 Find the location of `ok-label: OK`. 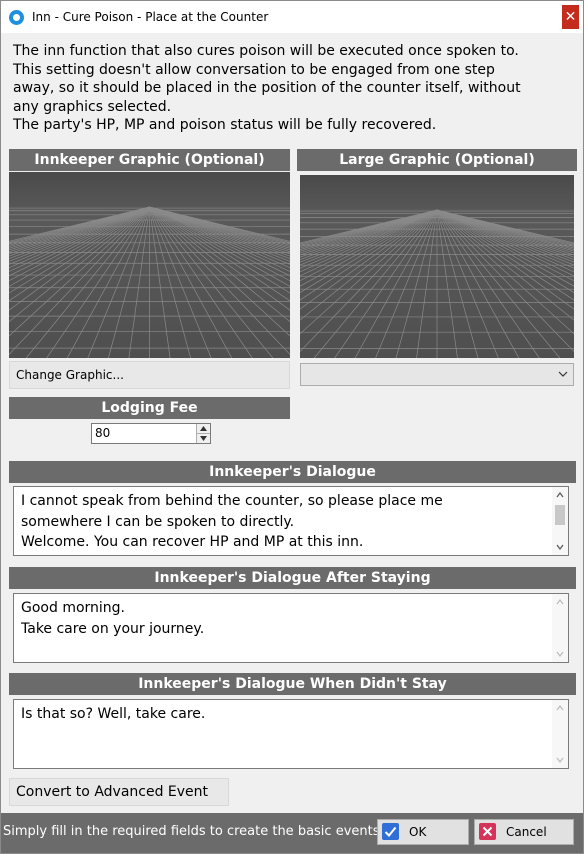

ok-label: OK is located at coordinates (418, 832).